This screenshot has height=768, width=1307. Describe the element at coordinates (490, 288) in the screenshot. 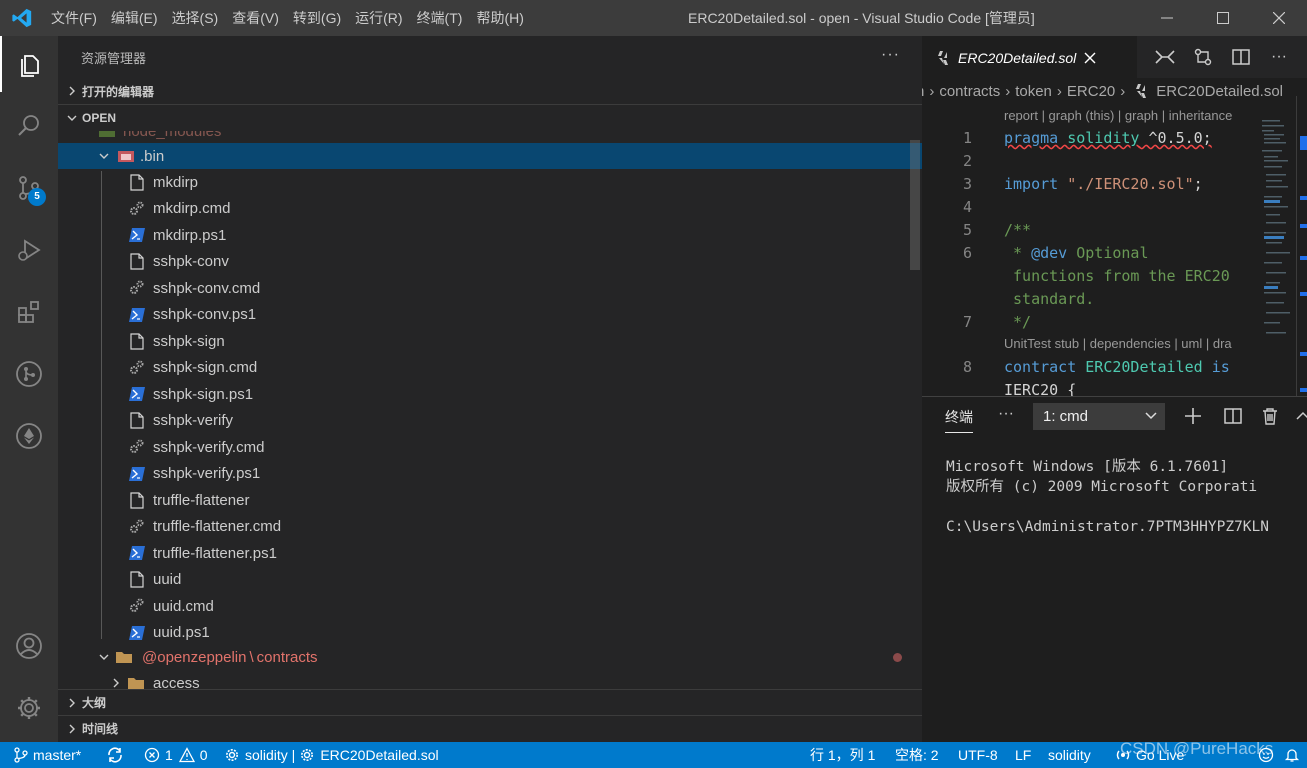

I see `tree-row-file: sshpk-conv.cmd` at that location.